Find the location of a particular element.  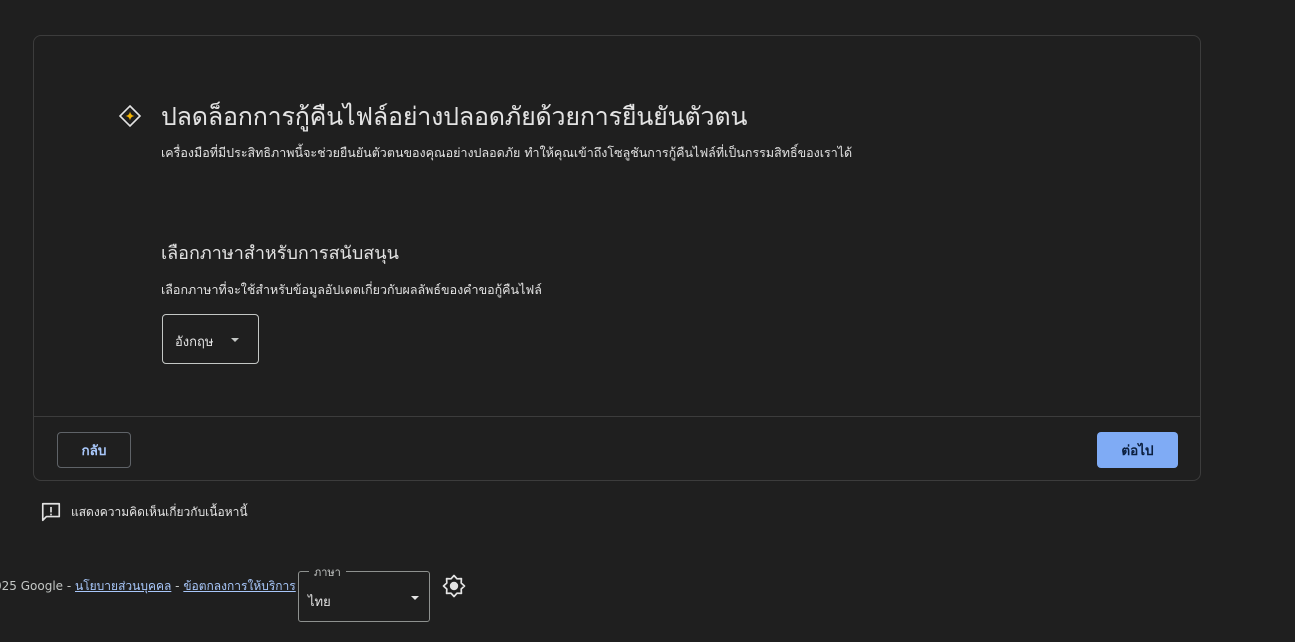

brightness-icon is located at coordinates (454, 586).